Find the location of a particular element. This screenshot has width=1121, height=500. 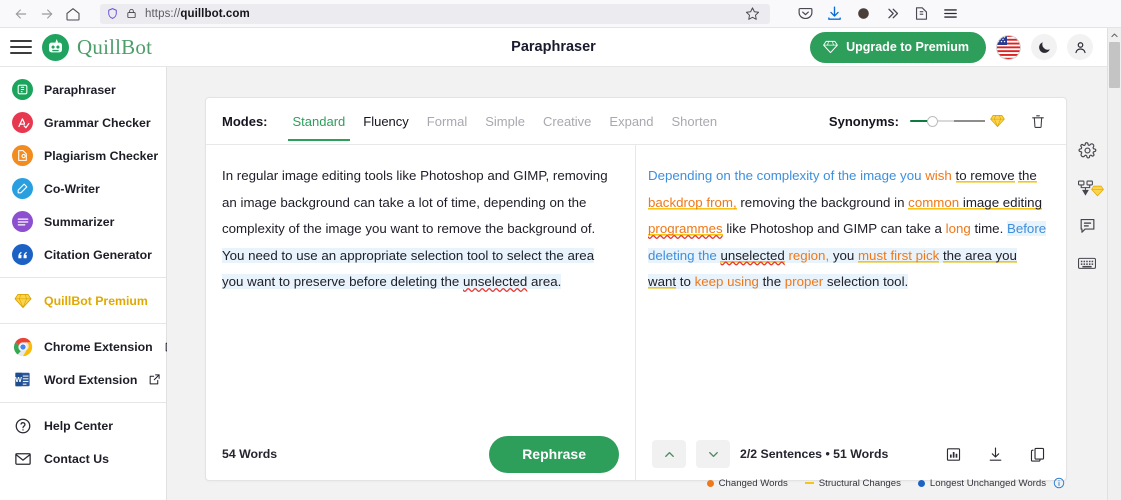

mode-tab-simple: Simple is located at coordinates (505, 121).